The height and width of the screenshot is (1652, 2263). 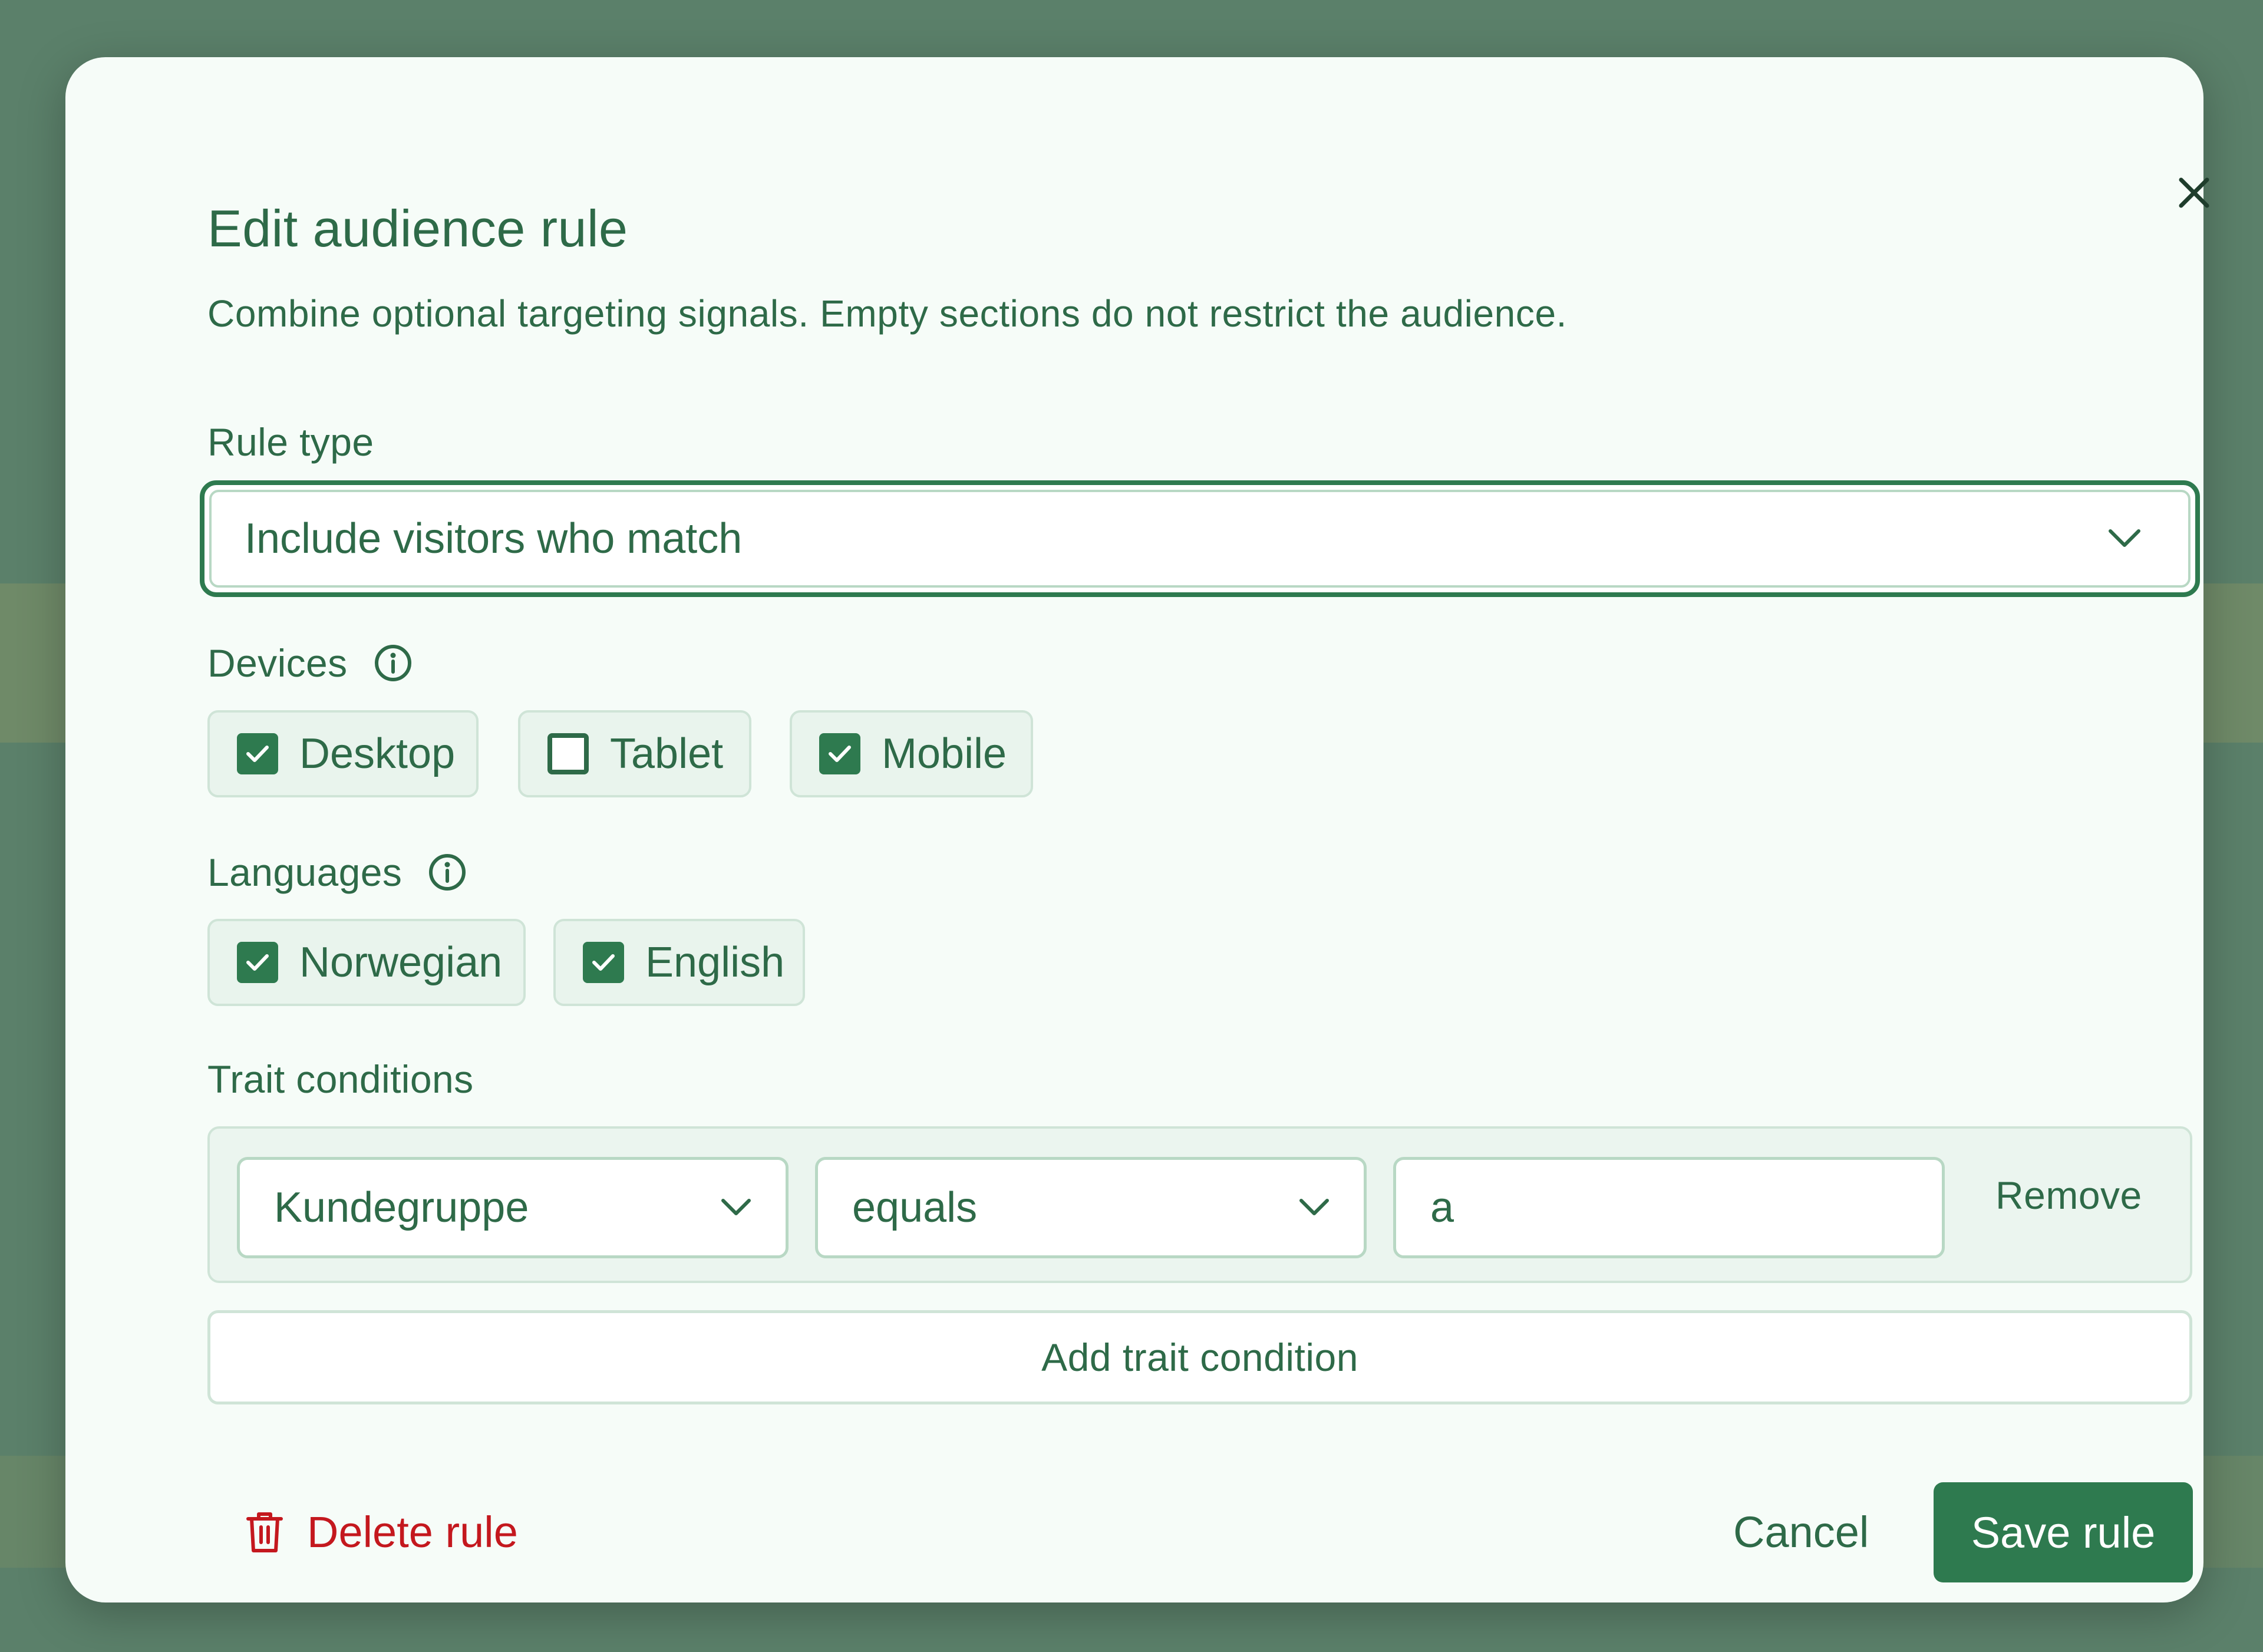 I want to click on trait-value-text: a, so click(x=1442, y=1207).